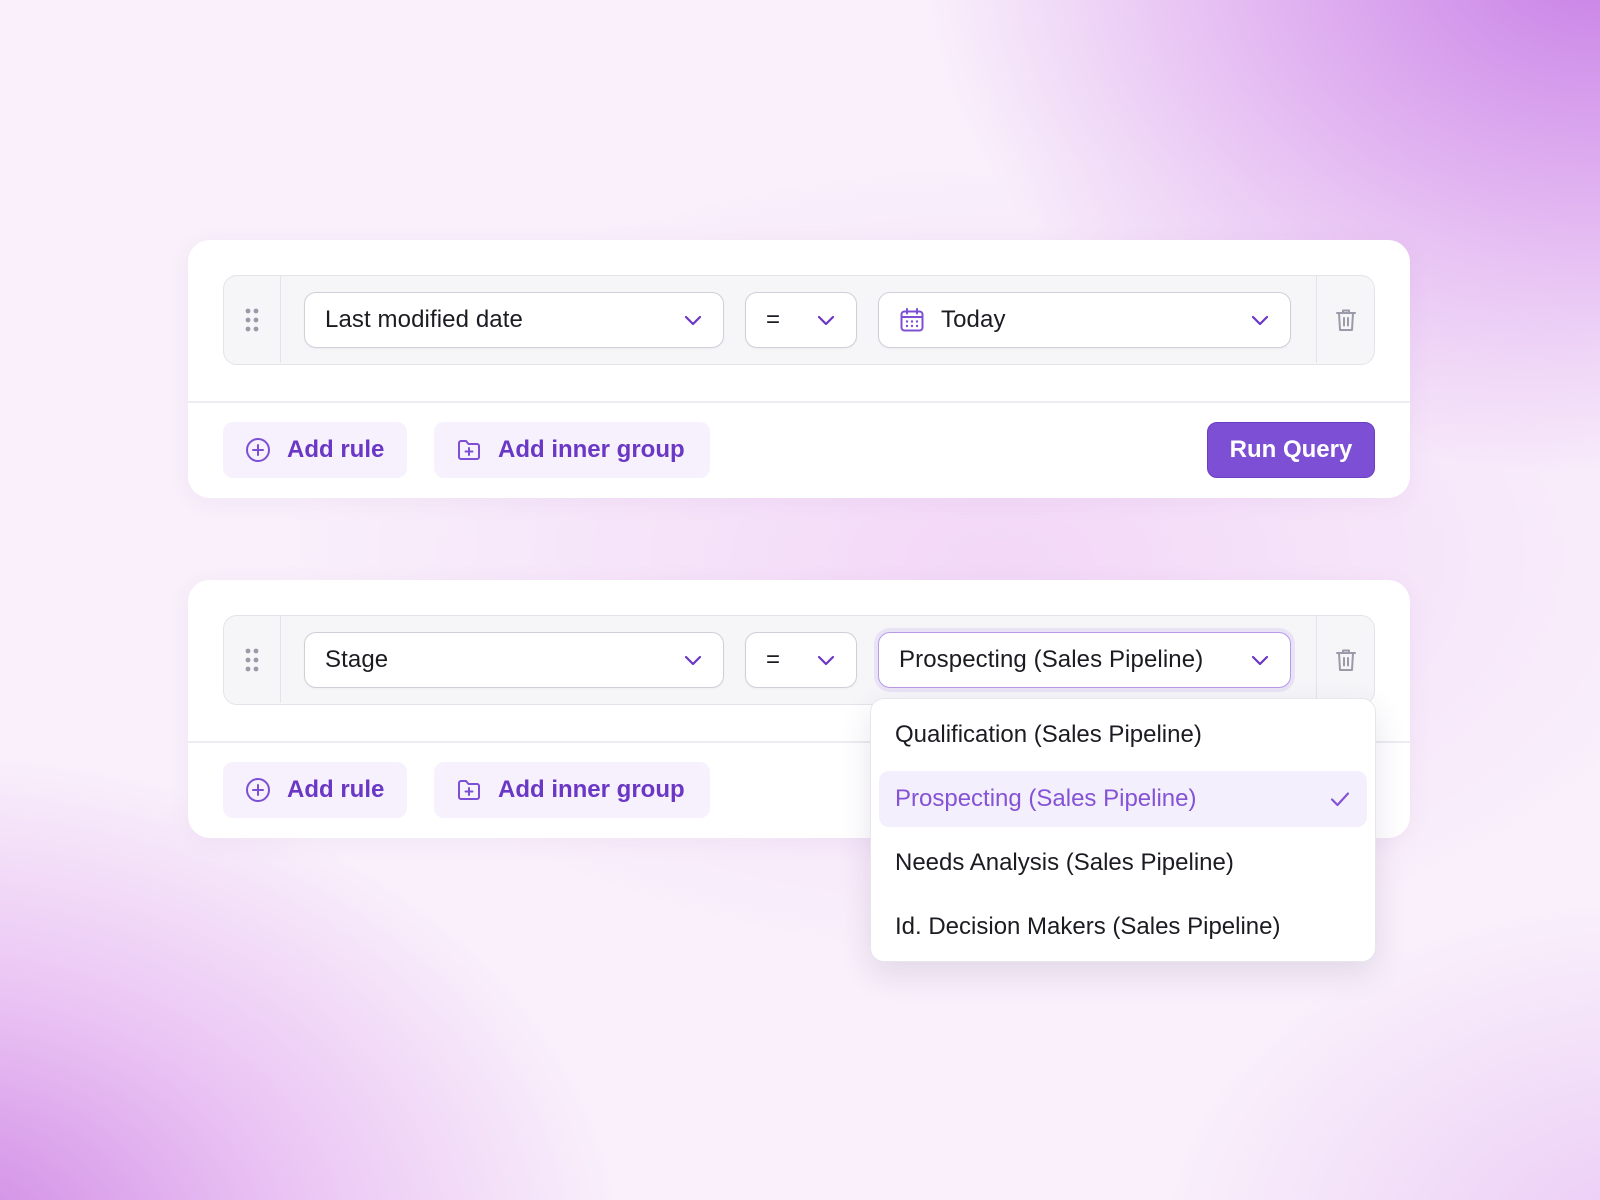 The image size is (1600, 1200). Describe the element at coordinates (1051, 659) in the screenshot. I see `value-select-value: Prospecting (Sales Pipeline)` at that location.